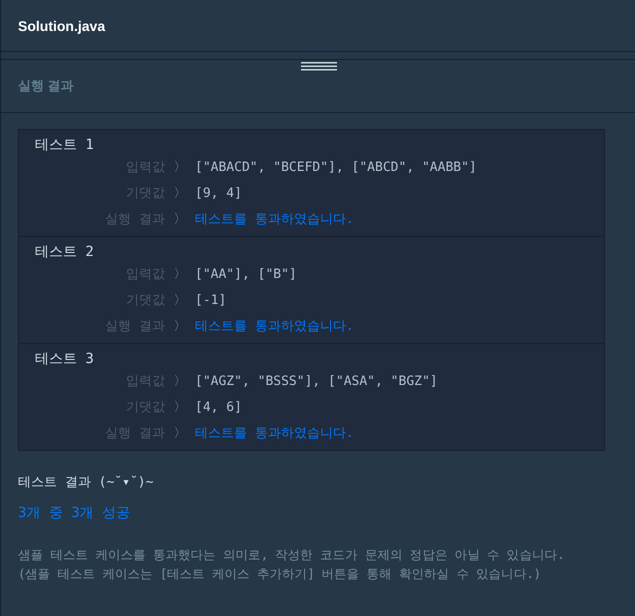 This screenshot has height=616, width=635. What do you see at coordinates (65, 252) in the screenshot?
I see `test-title: 테스트 2` at bounding box center [65, 252].